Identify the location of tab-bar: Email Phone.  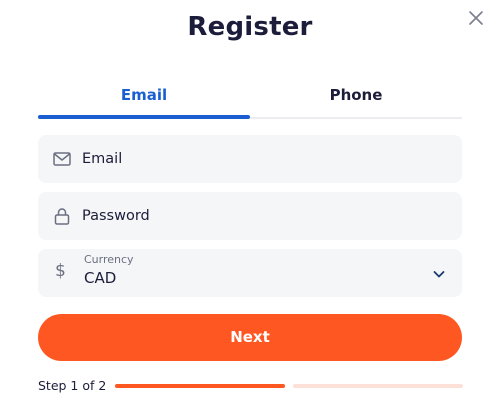
(250, 100).